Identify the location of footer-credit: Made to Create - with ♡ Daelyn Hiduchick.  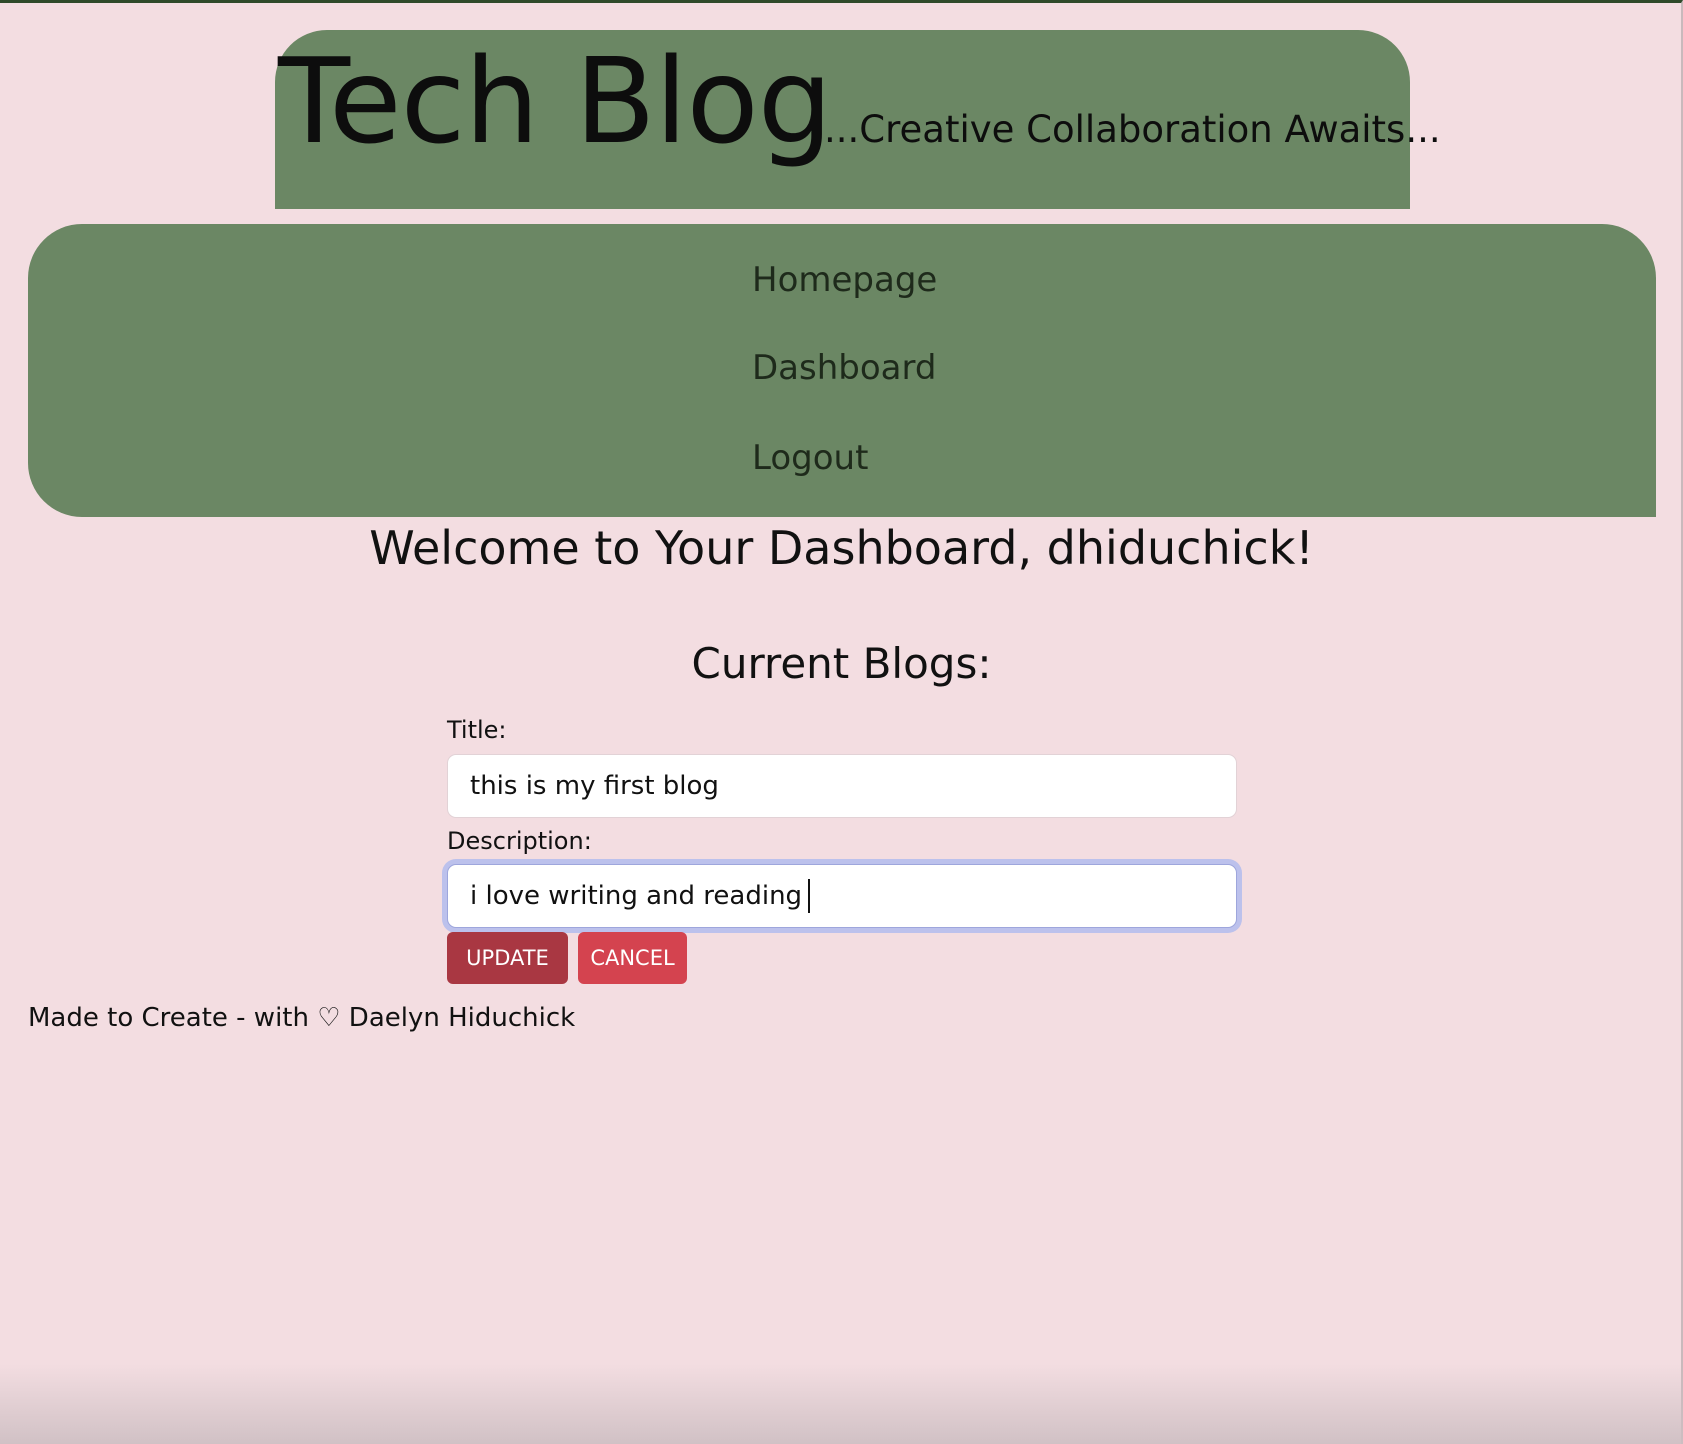
(302, 1018).